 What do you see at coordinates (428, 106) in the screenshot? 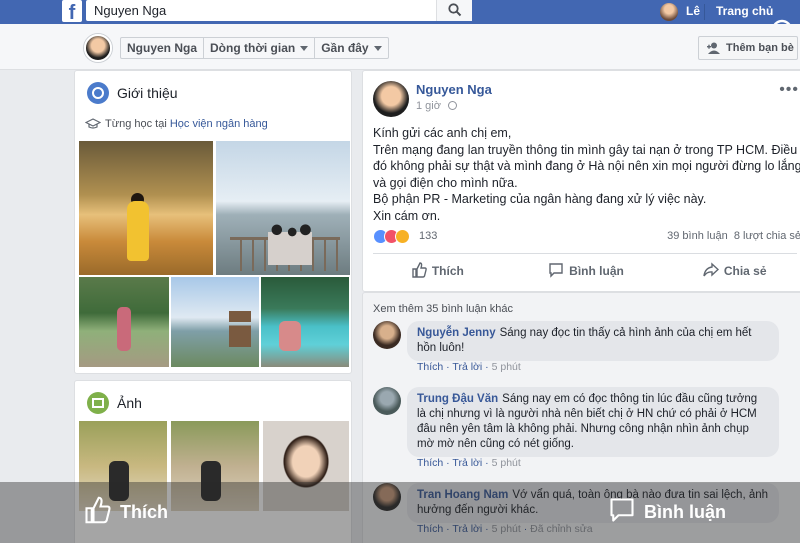
I see `post-timestamp: 1 giờ` at bounding box center [428, 106].